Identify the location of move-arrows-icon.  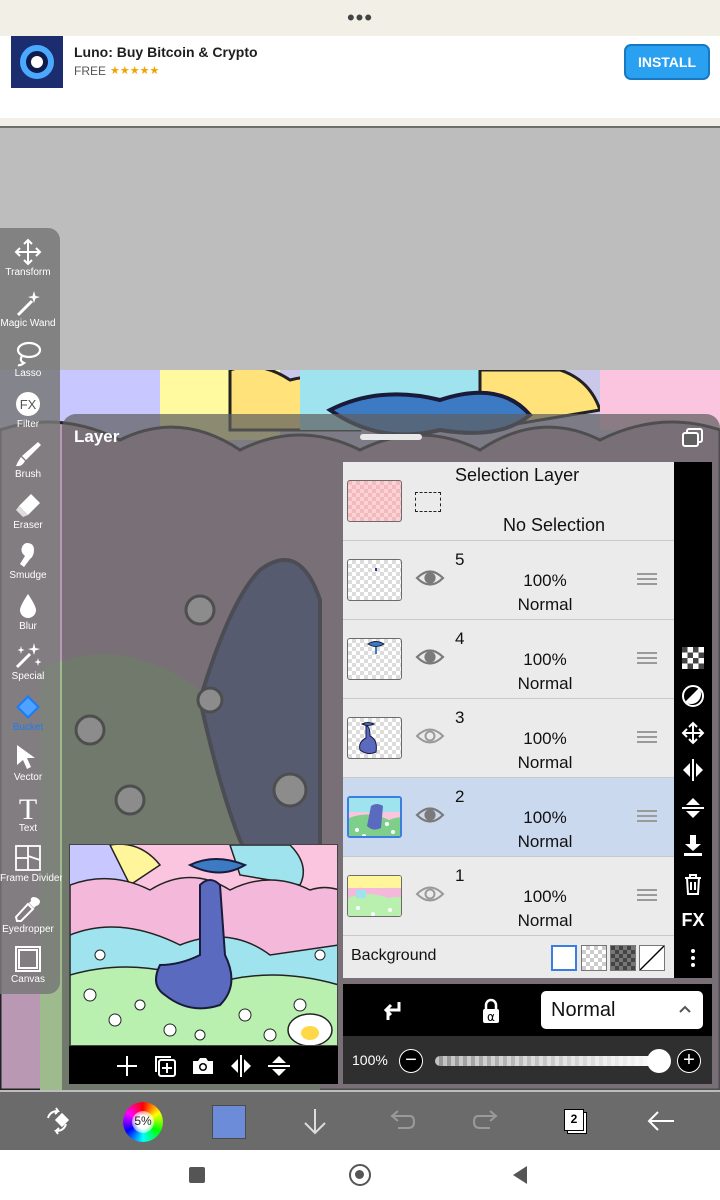
(28, 252).